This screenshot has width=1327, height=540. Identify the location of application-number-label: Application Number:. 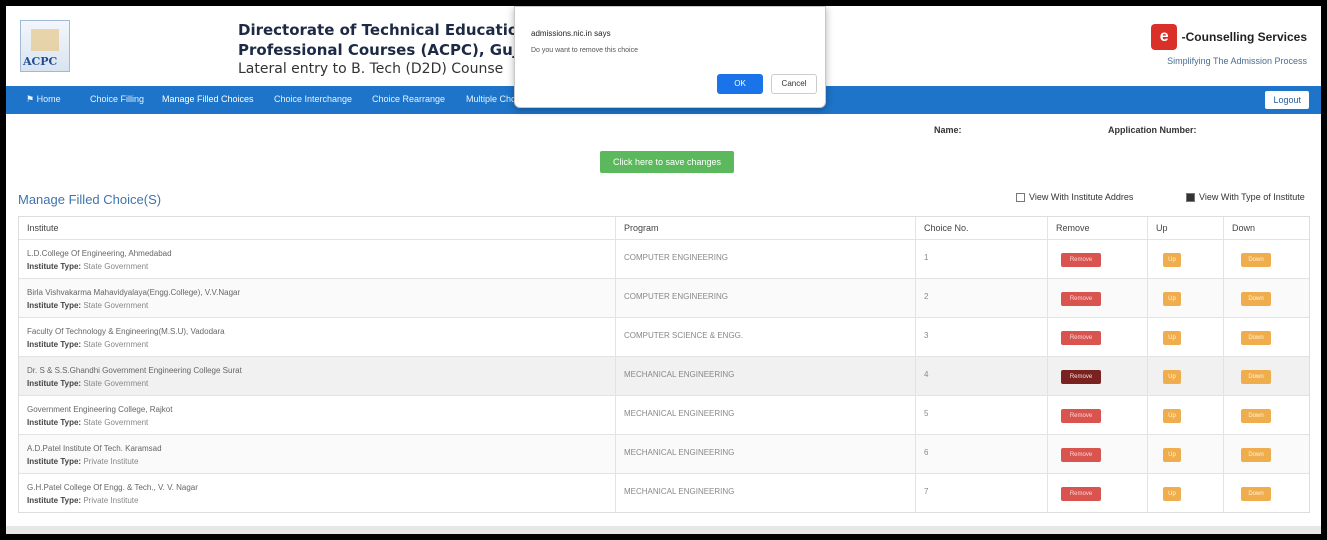
(1152, 130).